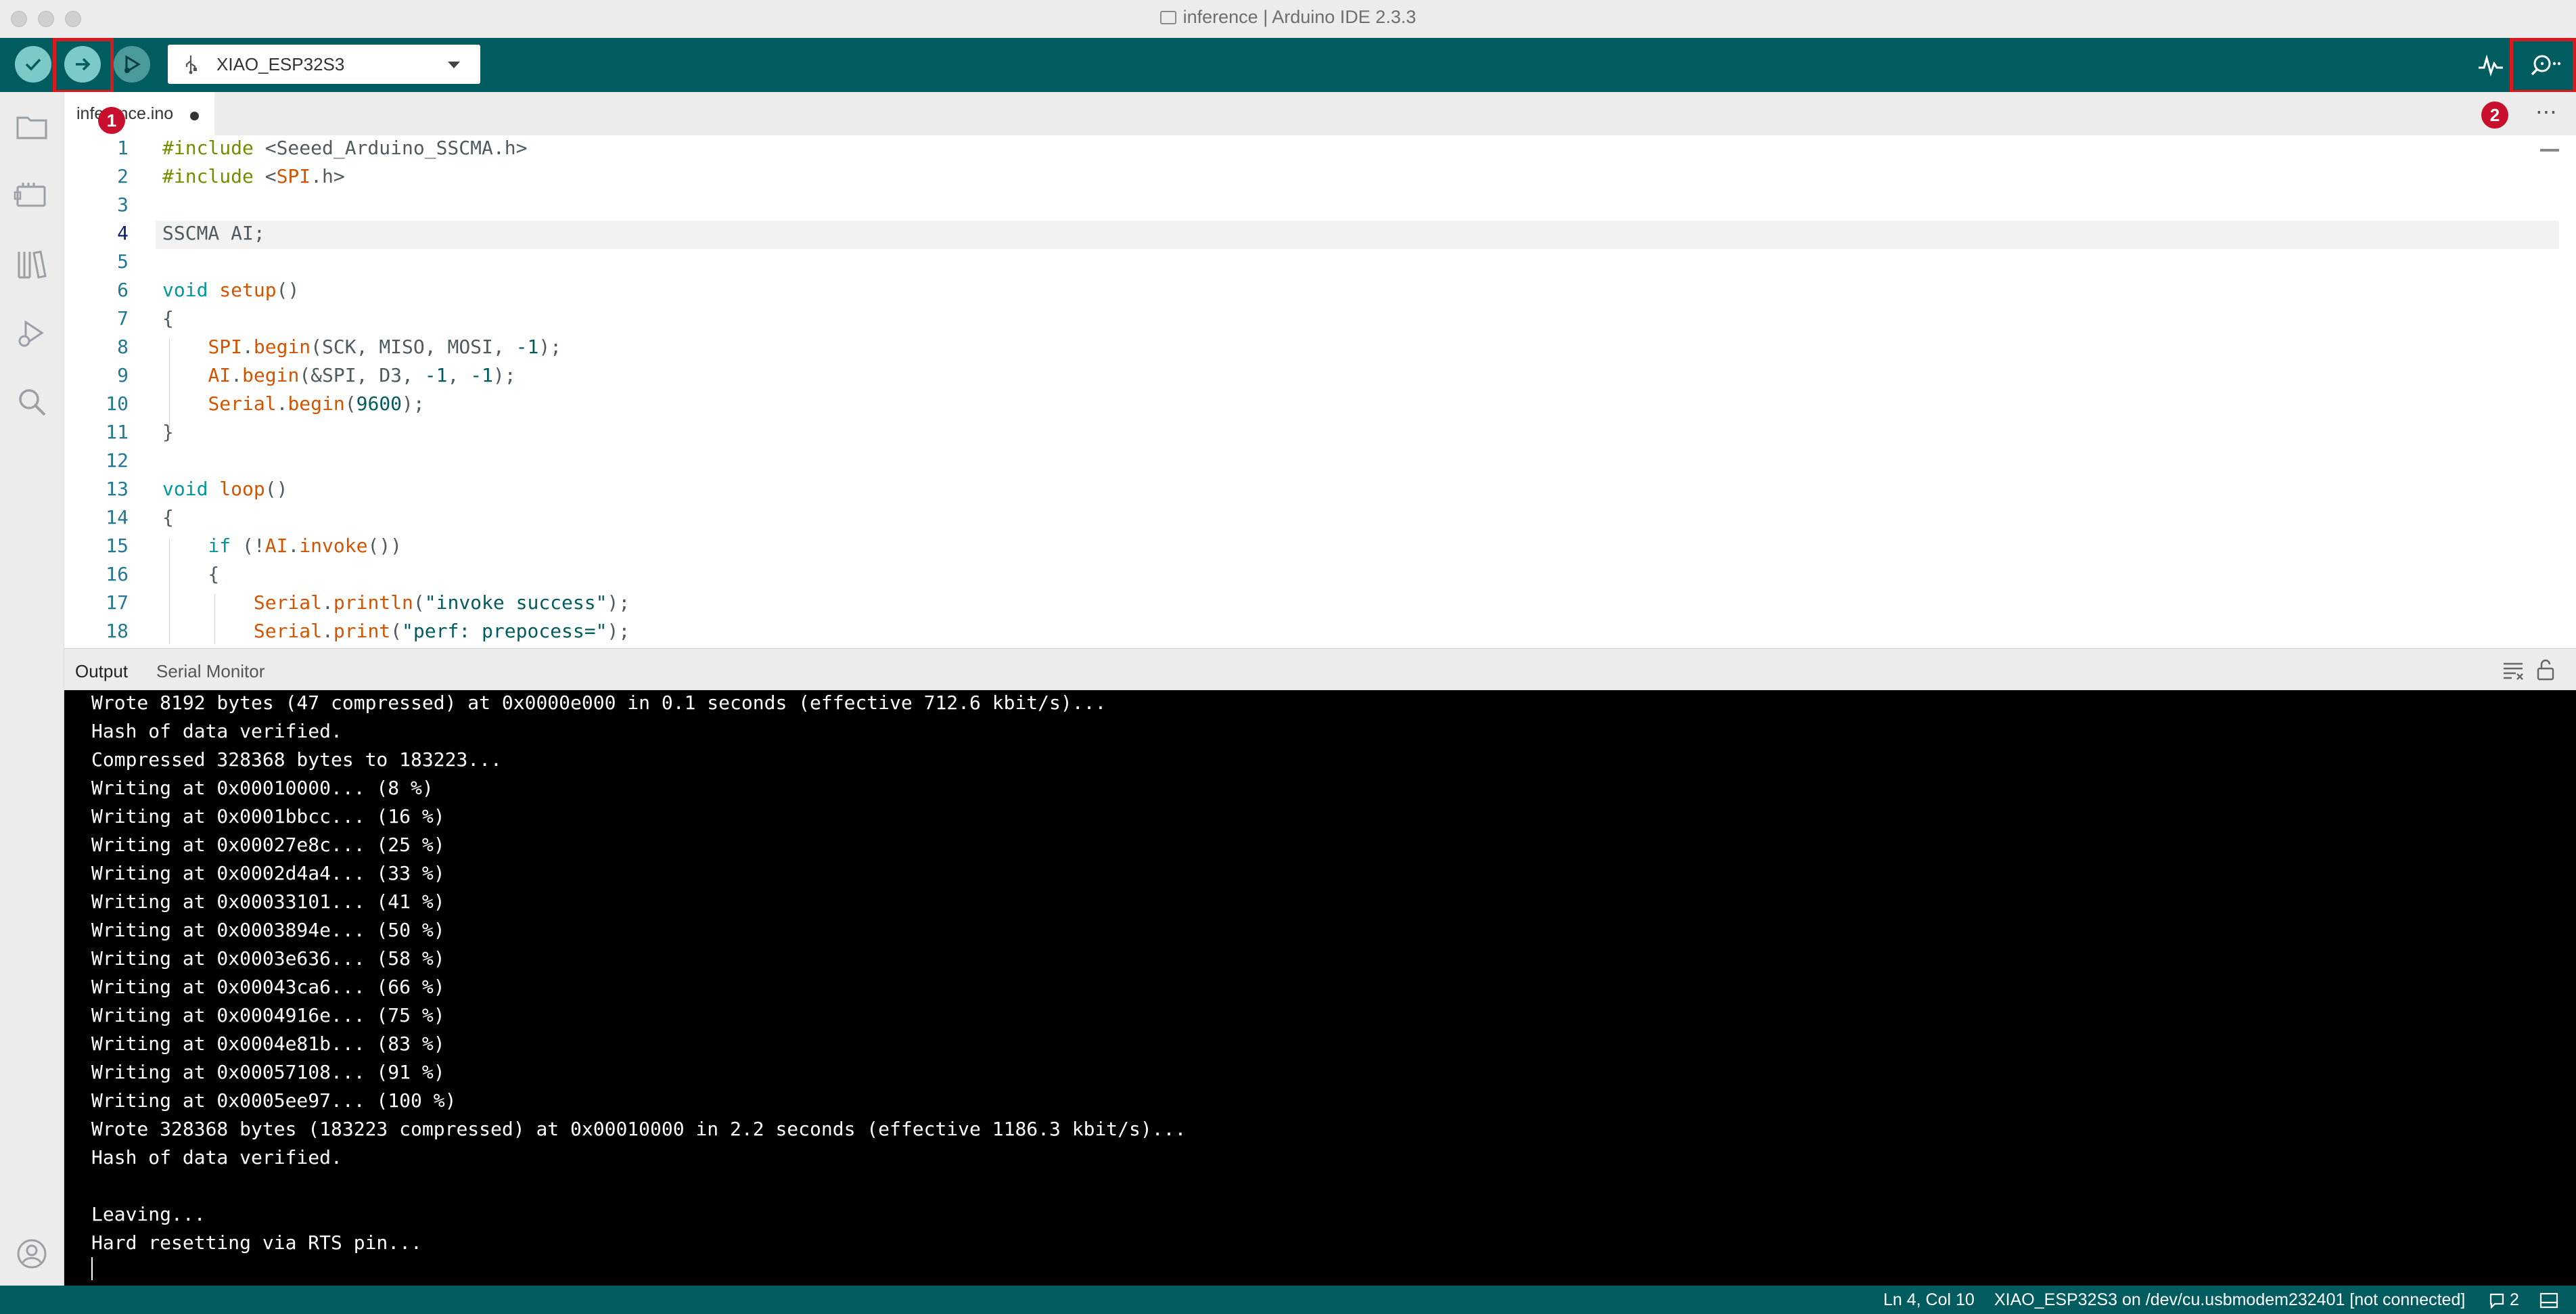 The image size is (2576, 1314). What do you see at coordinates (123, 205) in the screenshot?
I see `line-number: 3` at bounding box center [123, 205].